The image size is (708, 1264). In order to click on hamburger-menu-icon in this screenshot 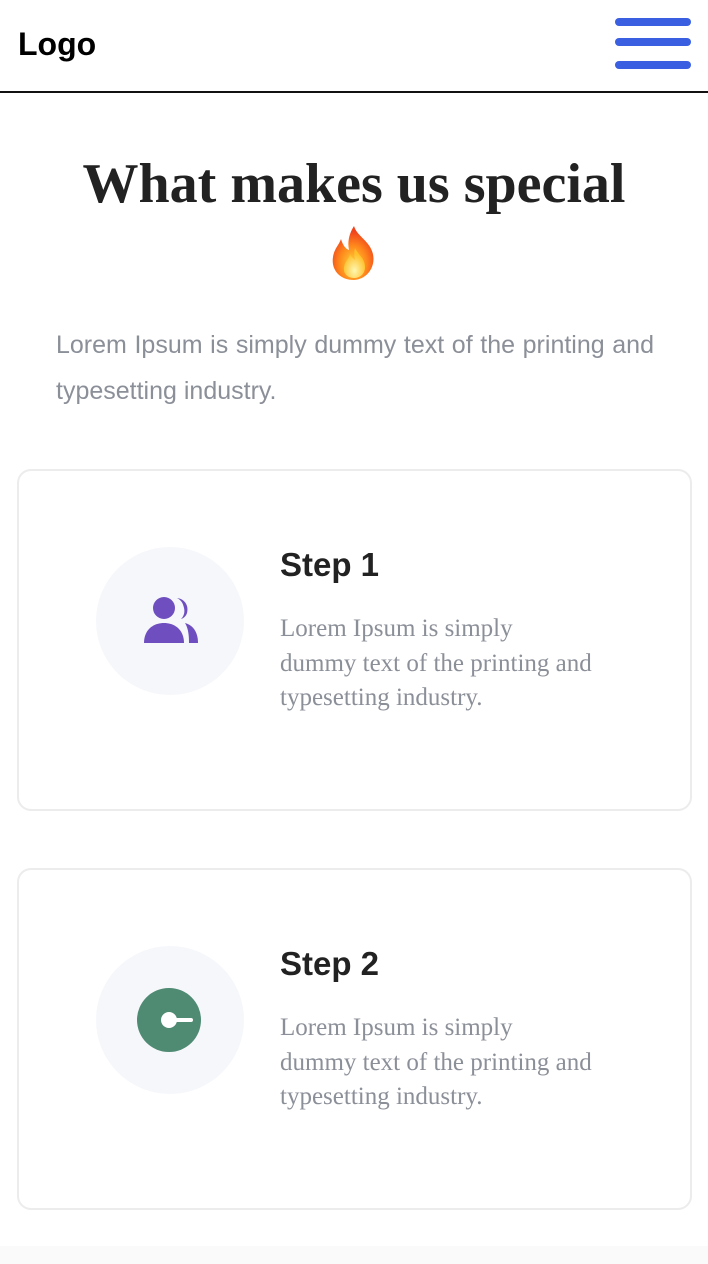, I will do `click(653, 45)`.